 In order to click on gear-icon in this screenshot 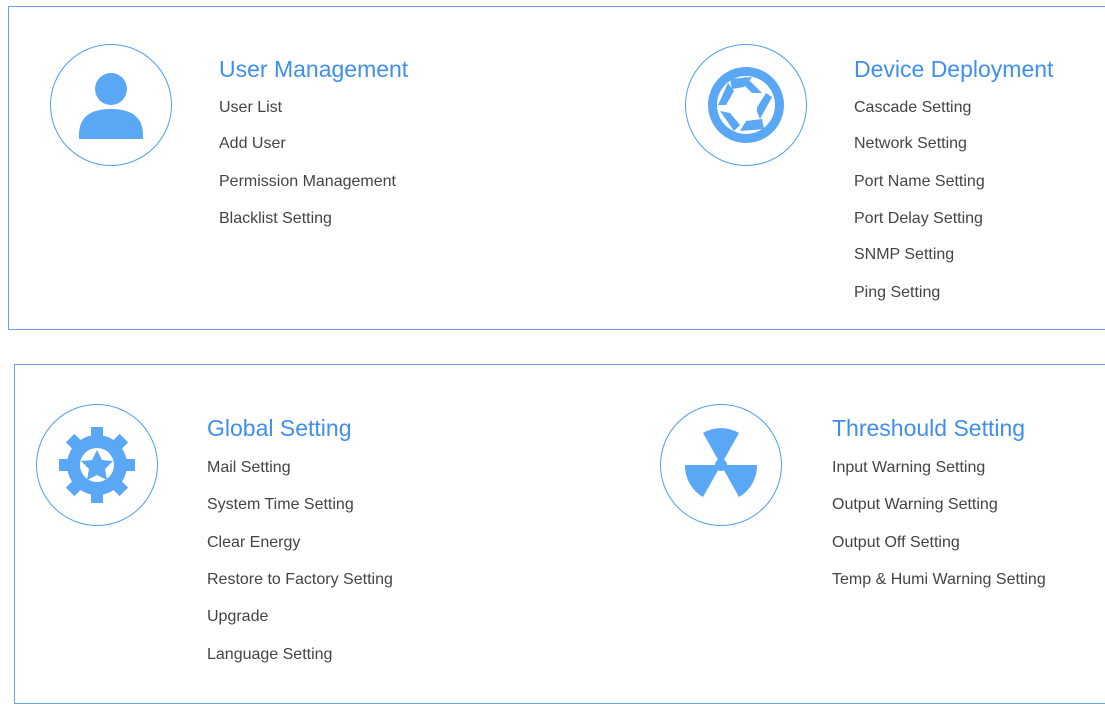, I will do `click(97, 465)`.